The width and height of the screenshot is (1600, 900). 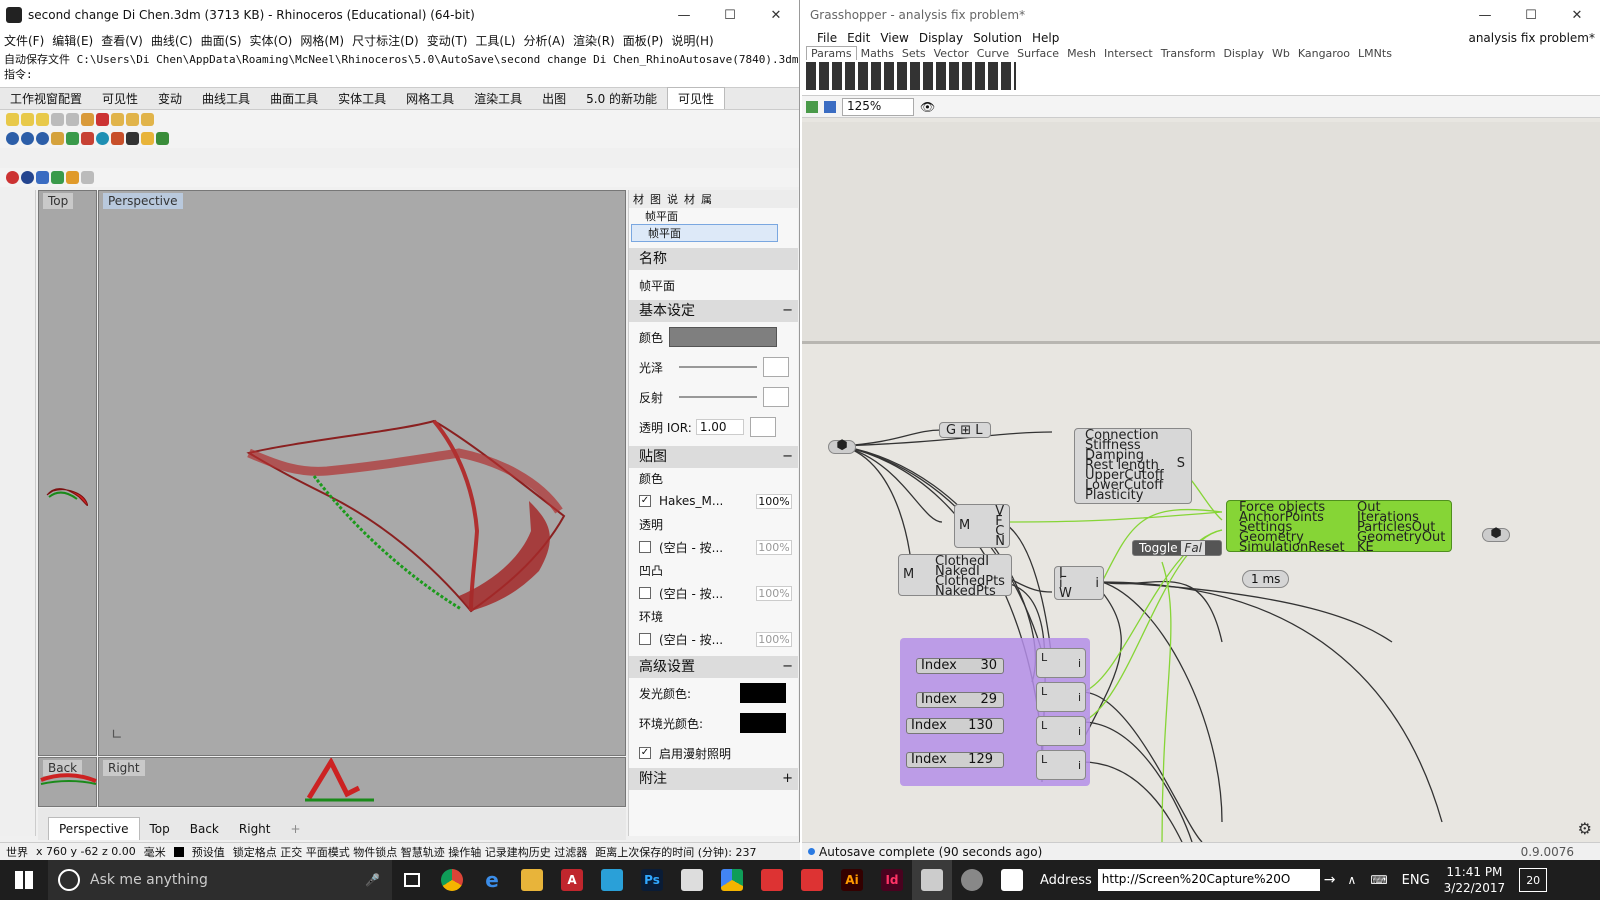 I want to click on input-simulation-reset: SimulationReset, so click(x=1292, y=547).